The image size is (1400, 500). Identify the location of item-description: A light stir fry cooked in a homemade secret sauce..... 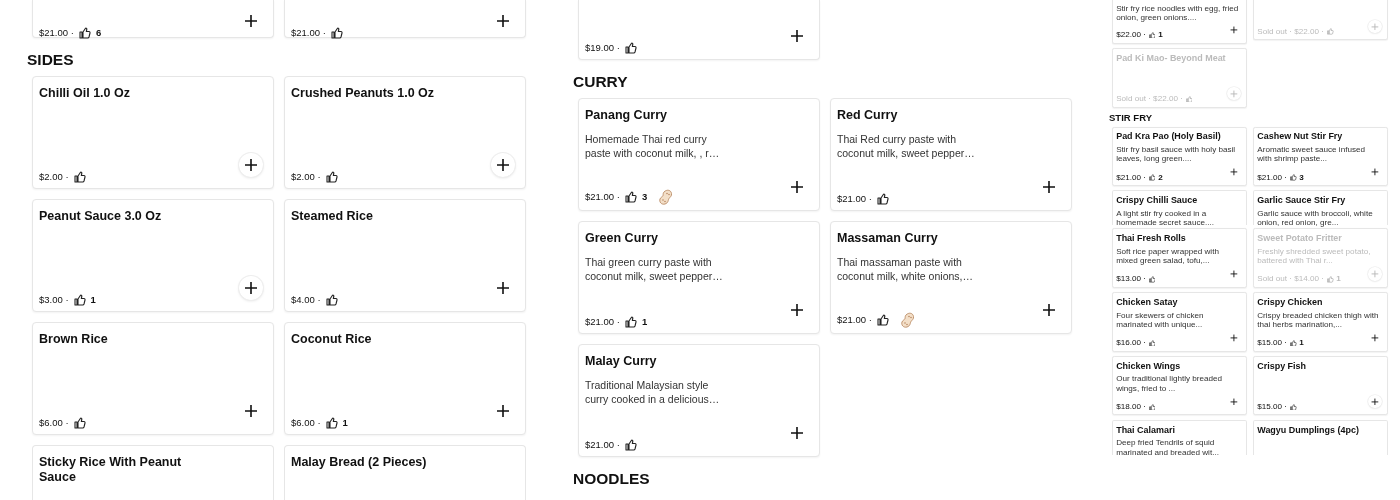
(1165, 218).